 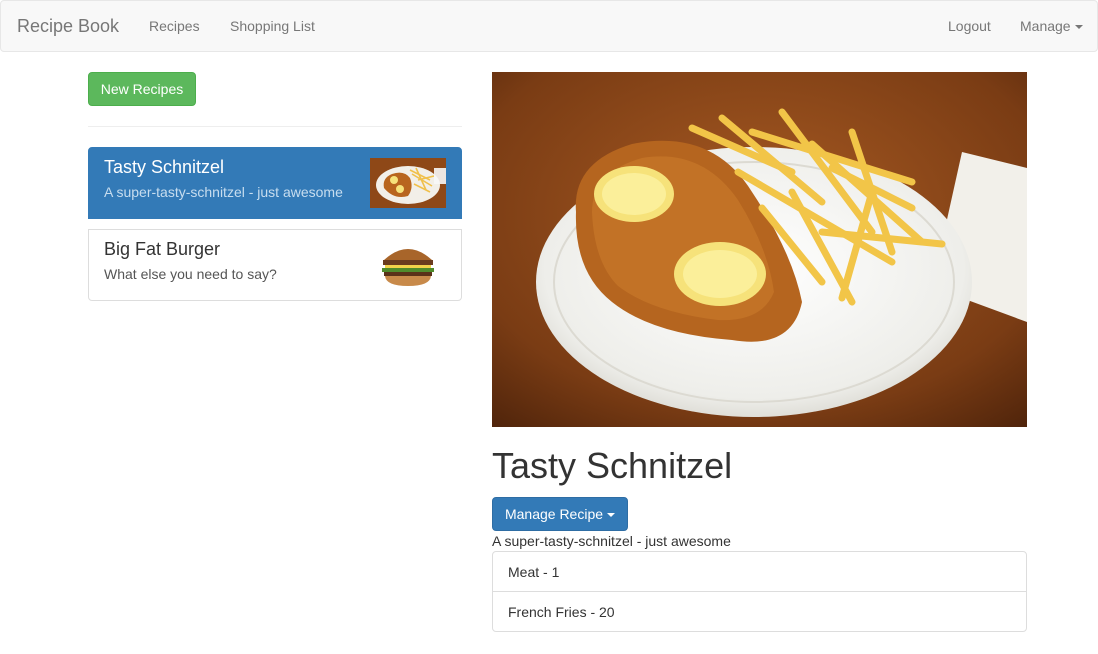 What do you see at coordinates (164, 167) in the screenshot?
I see `recipe-item-title: Tasty Schnitzel` at bounding box center [164, 167].